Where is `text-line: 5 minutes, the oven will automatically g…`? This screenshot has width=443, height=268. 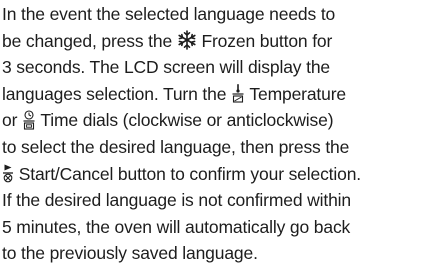 text-line: 5 minutes, the oven will automatically g… is located at coordinates (176, 226).